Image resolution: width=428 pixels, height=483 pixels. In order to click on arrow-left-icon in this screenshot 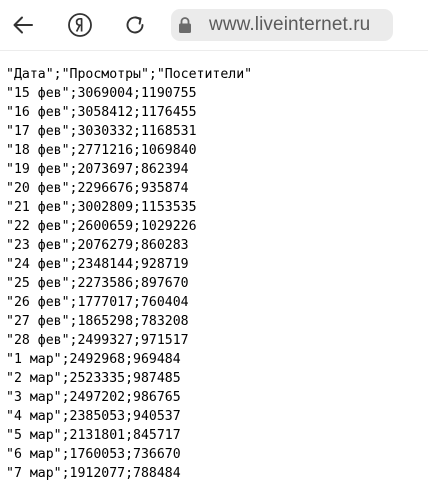, I will do `click(23, 25)`.